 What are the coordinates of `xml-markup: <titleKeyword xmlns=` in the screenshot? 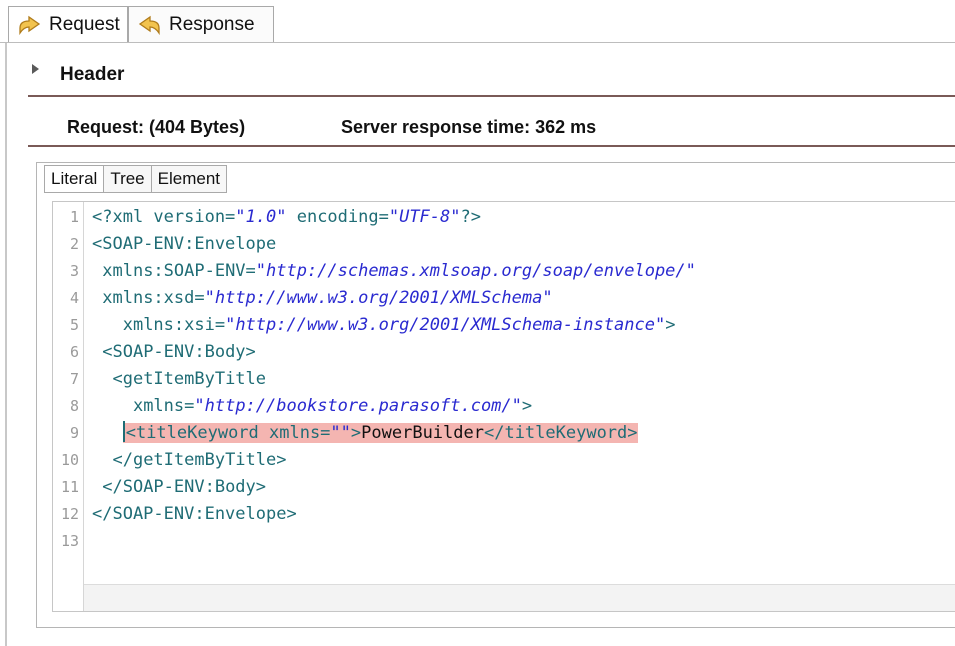 It's located at (228, 433).